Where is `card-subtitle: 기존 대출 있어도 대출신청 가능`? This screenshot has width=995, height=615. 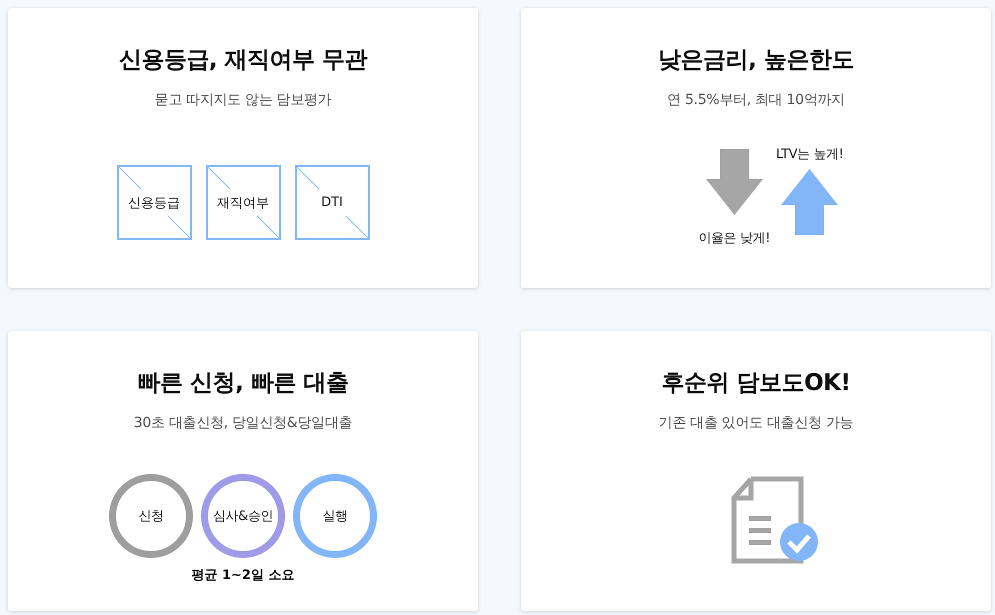
card-subtitle: 기존 대출 있어도 대출신청 가능 is located at coordinates (756, 423).